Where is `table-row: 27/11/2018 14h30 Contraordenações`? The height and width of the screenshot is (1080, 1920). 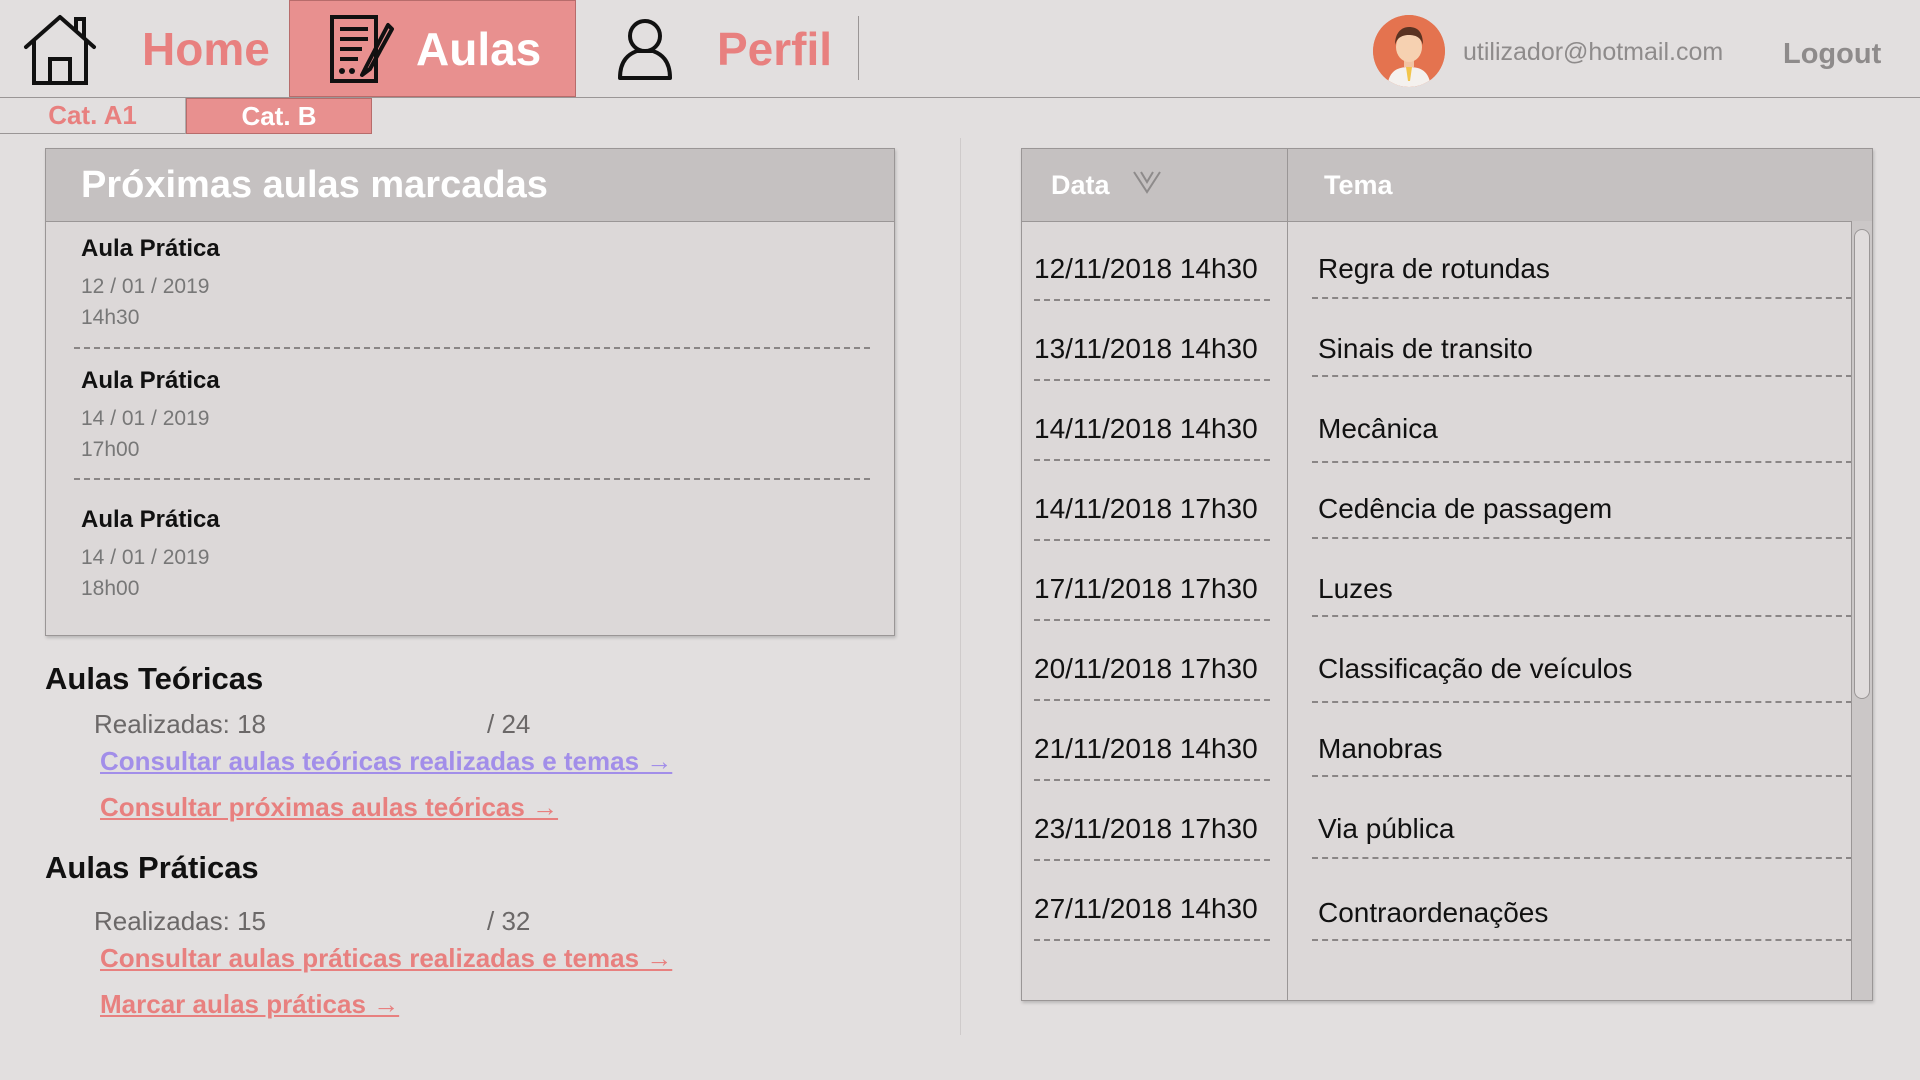 table-row: 27/11/2018 14h30 Contraordenações is located at coordinates (1437, 933).